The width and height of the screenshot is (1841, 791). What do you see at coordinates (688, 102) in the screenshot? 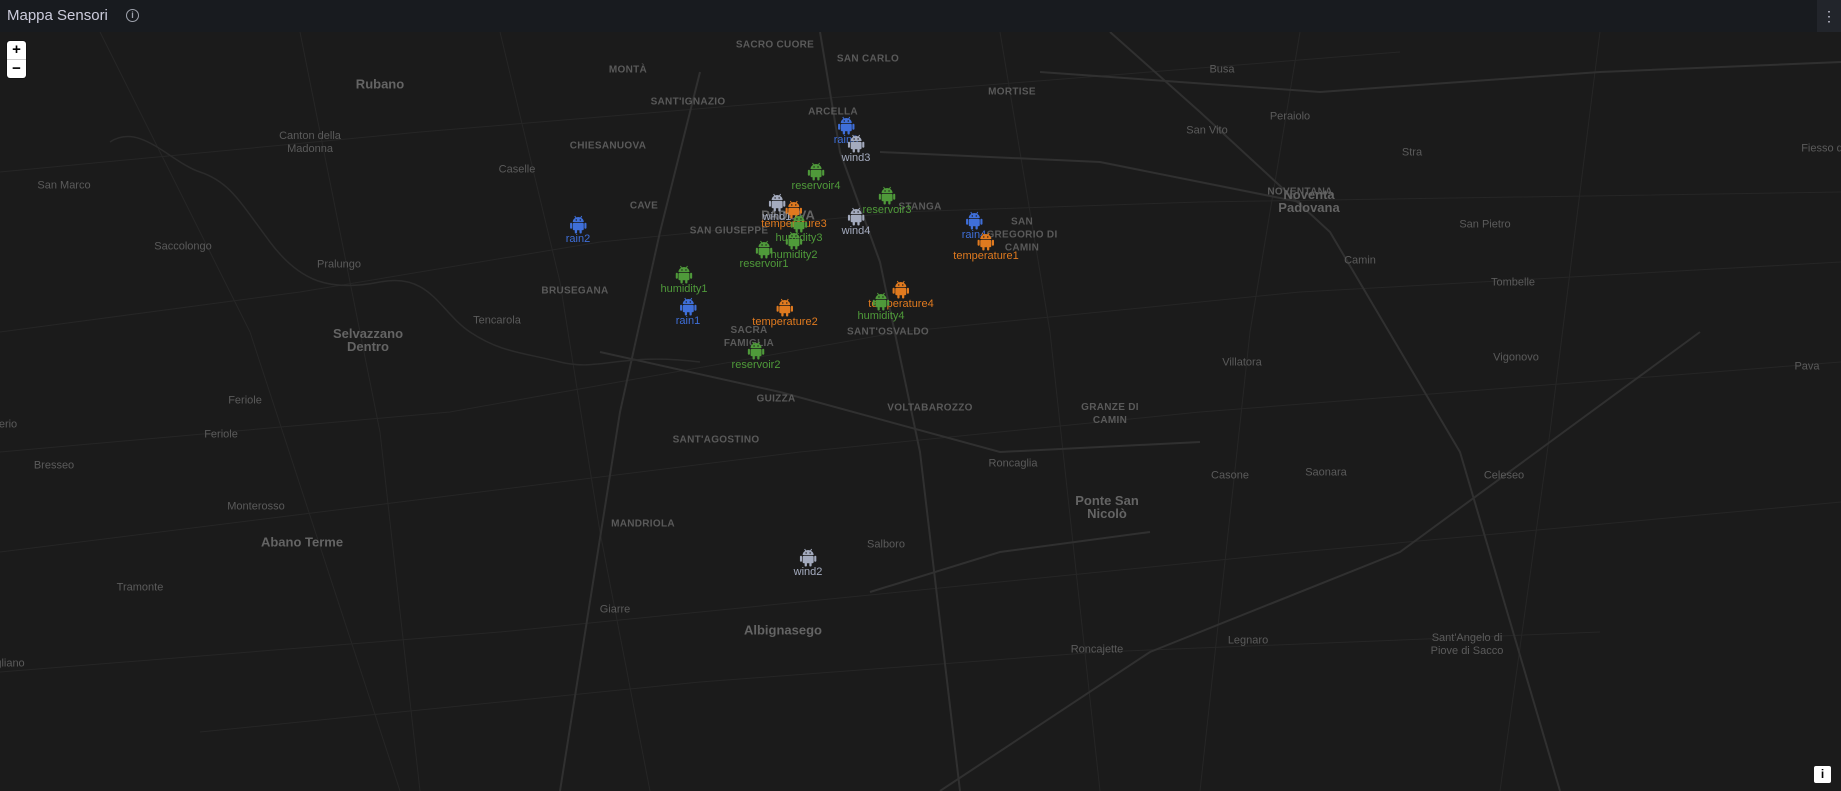
I see `place-label: SANT'IGNAZIO` at bounding box center [688, 102].